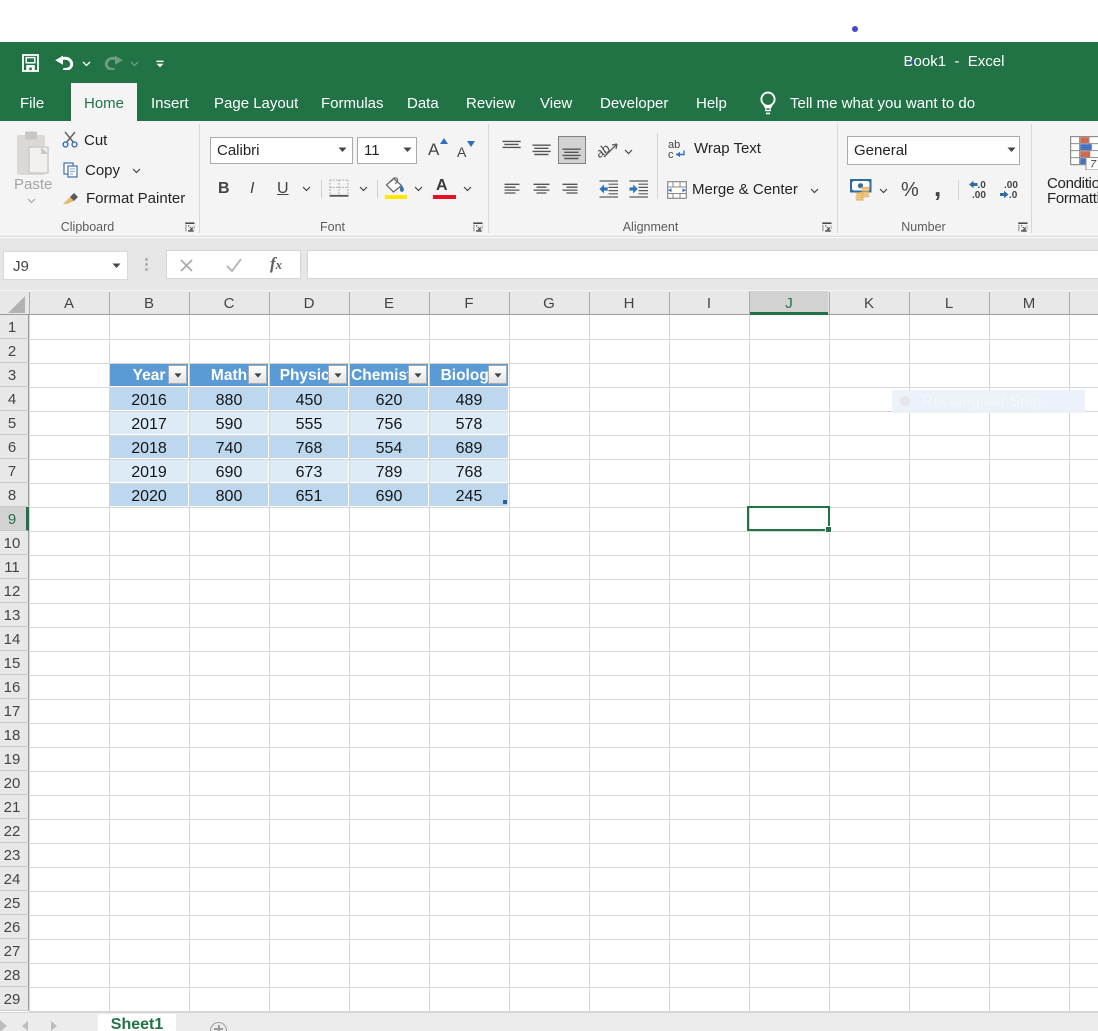 The image size is (1098, 1031). Describe the element at coordinates (1093, 165) in the screenshot. I see `svg-text: 7` at that location.